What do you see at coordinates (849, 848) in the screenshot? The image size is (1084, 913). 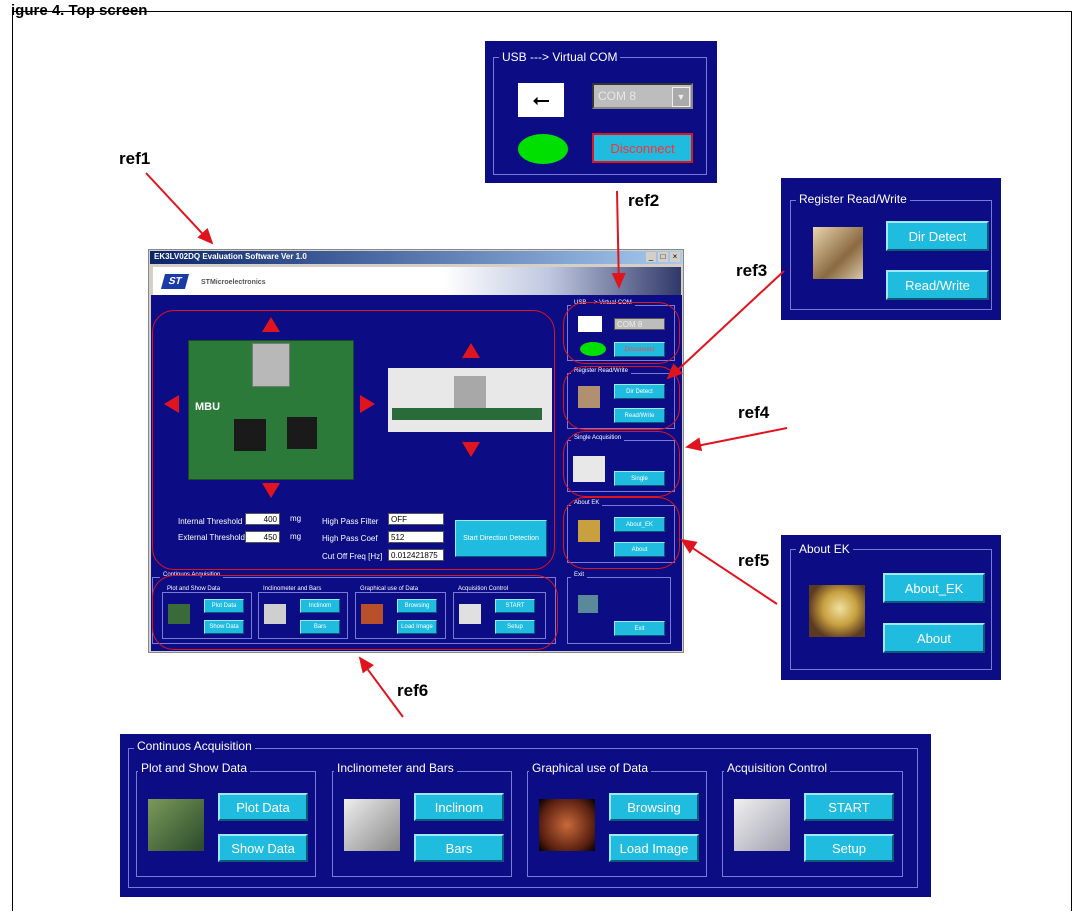 I see `continuous-zoom-button: Setup` at bounding box center [849, 848].